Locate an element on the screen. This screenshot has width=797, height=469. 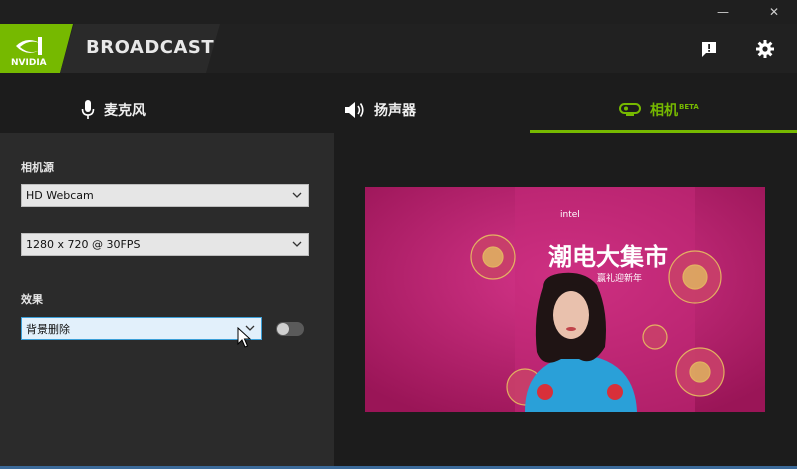
nvidia-logo: NVIDIA is located at coordinates (36, 48).